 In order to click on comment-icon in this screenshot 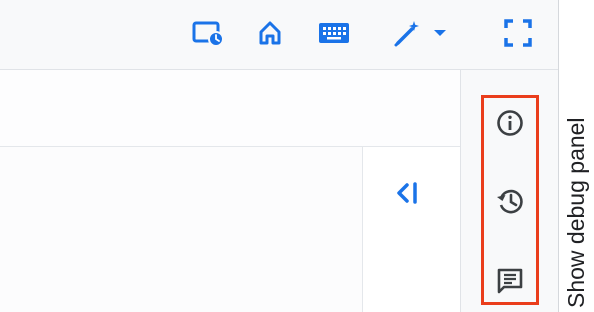, I will do `click(510, 281)`.